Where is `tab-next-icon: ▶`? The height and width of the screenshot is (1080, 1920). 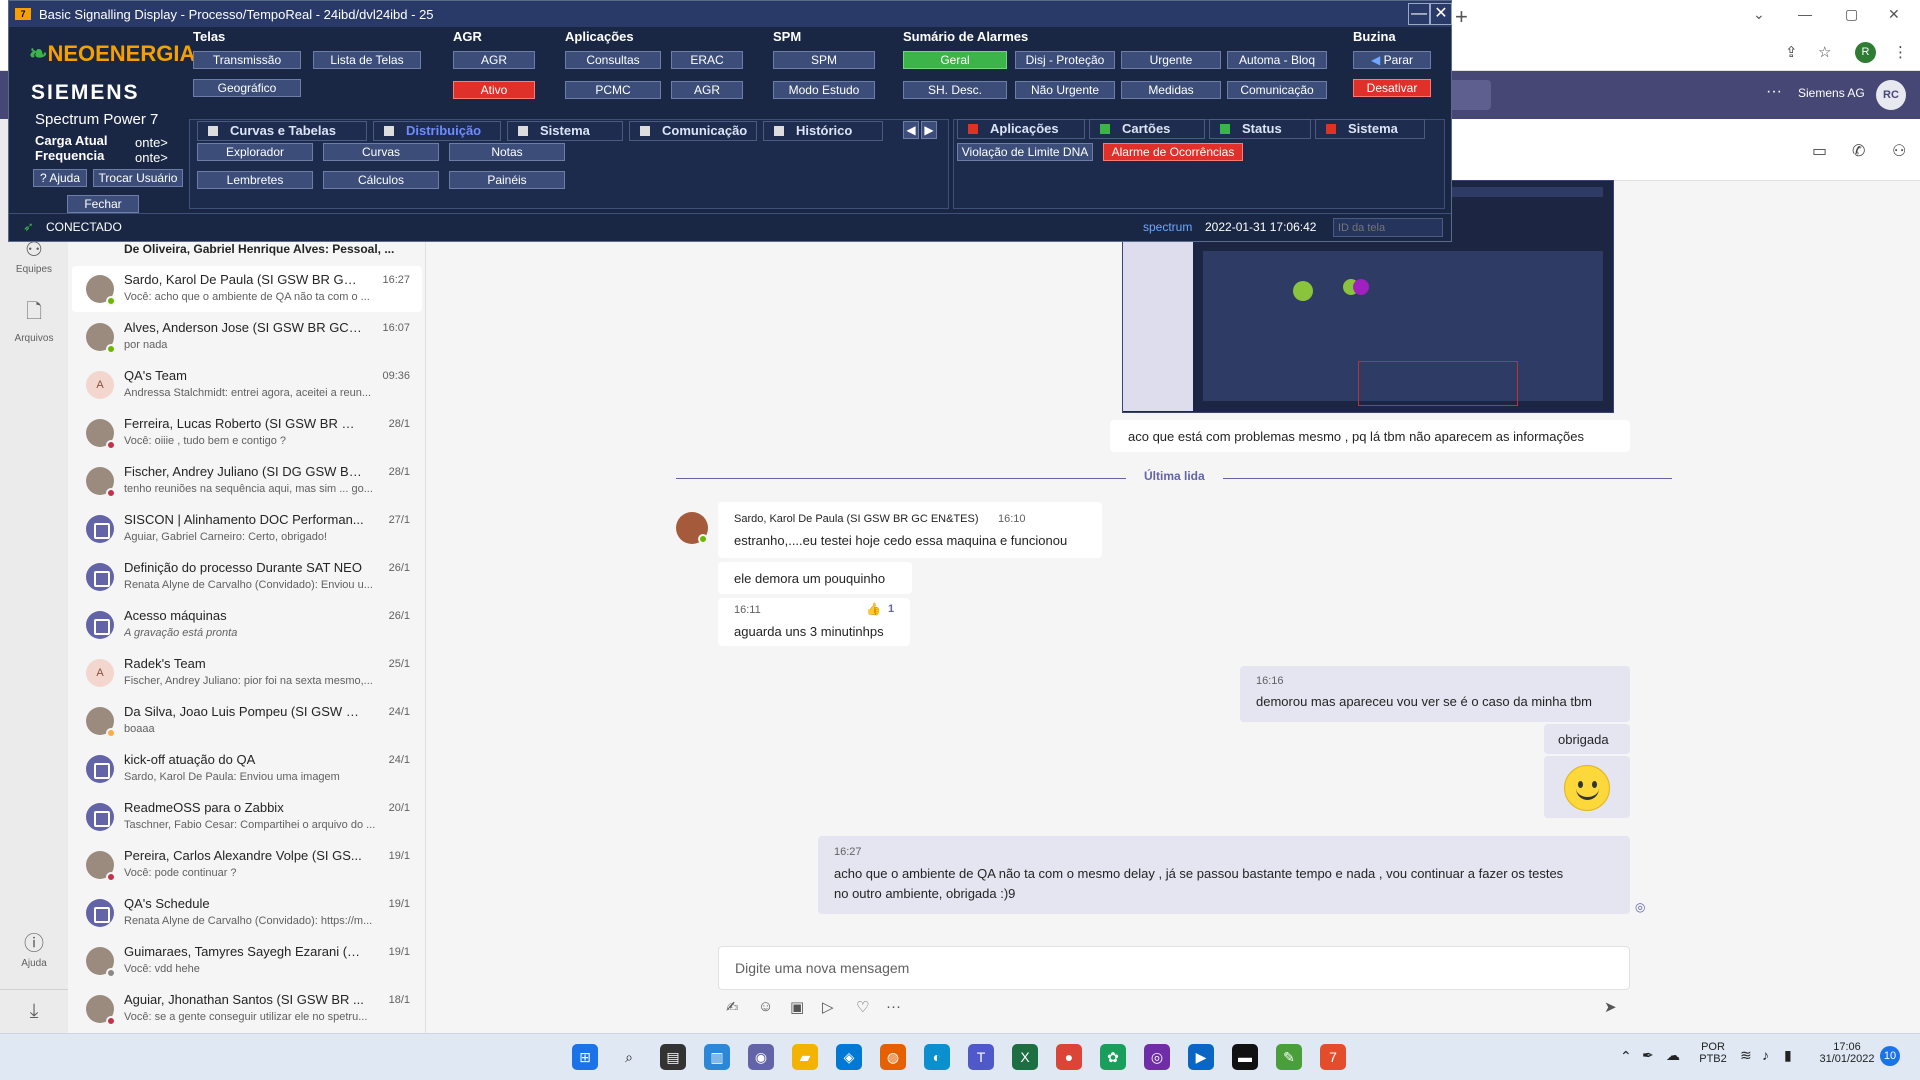 tab-next-icon: ▶ is located at coordinates (929, 130).